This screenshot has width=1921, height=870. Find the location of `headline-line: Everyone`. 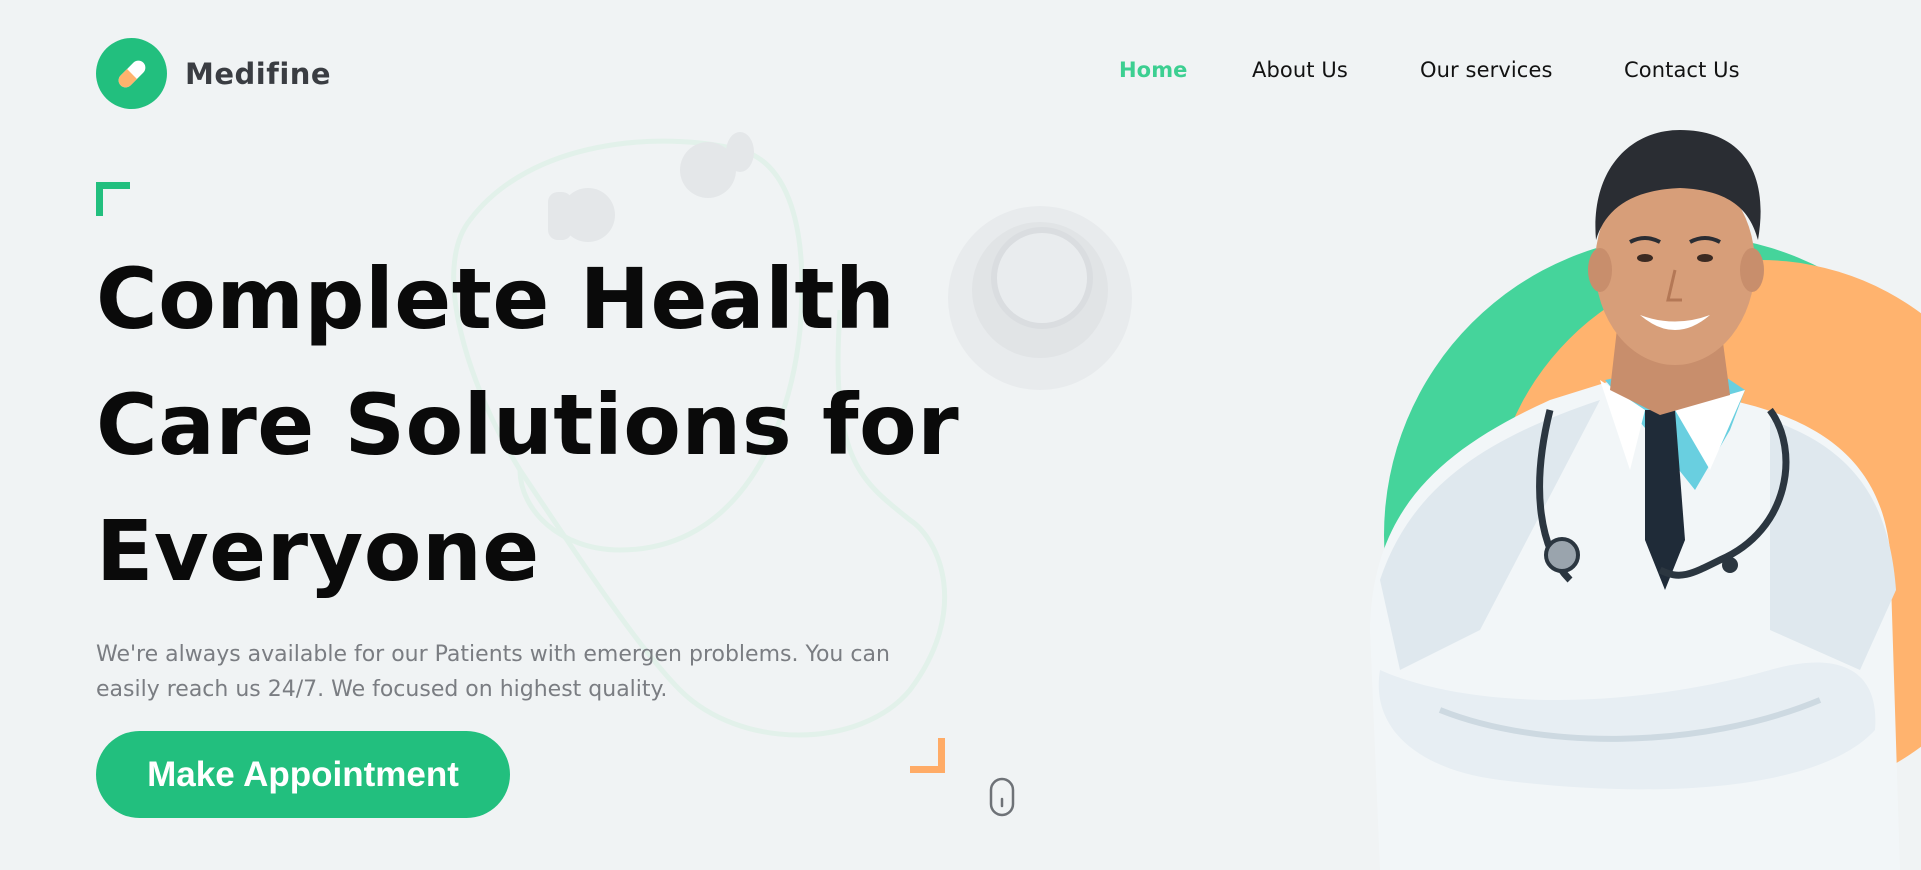

headline-line: Everyone is located at coordinates (318, 551).